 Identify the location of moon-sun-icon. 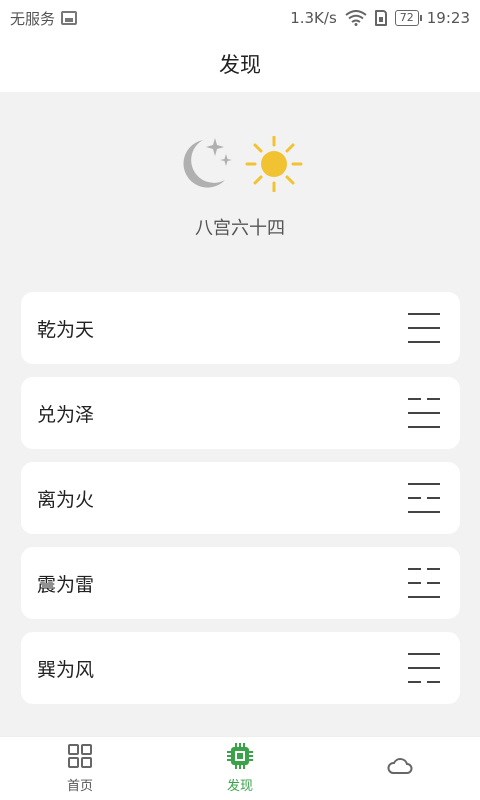
(243, 164).